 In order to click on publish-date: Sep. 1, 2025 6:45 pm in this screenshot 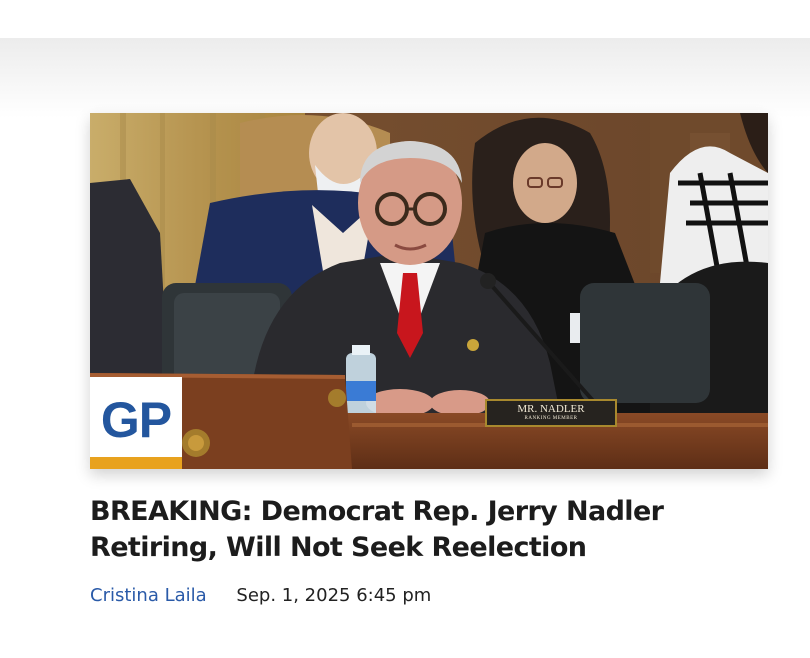, I will do `click(334, 595)`.